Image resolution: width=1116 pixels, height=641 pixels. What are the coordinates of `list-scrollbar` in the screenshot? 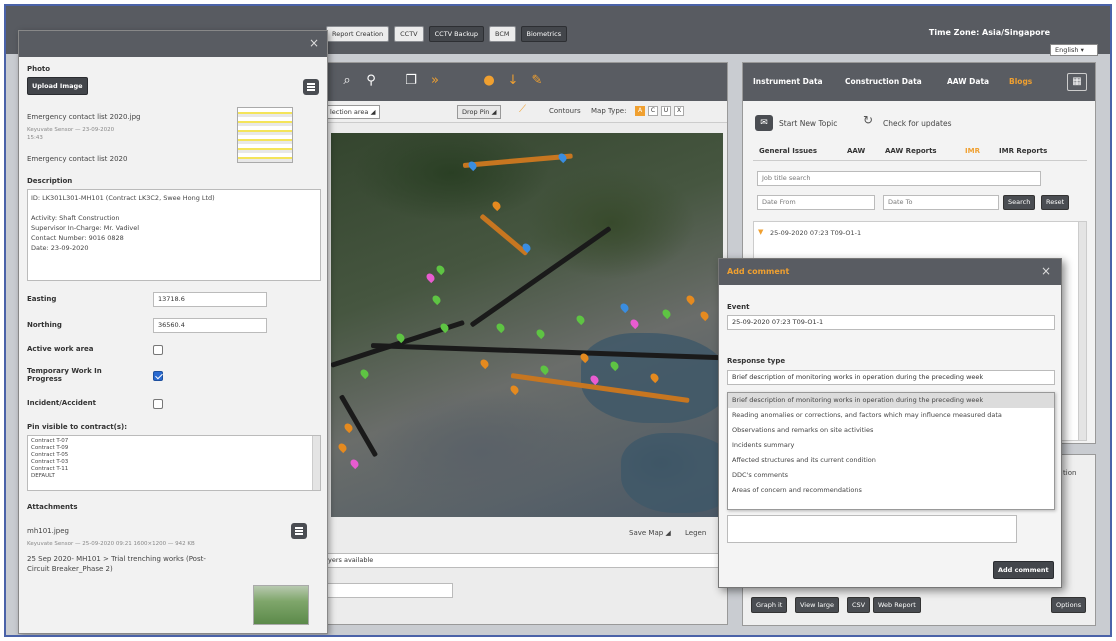 It's located at (1082, 331).